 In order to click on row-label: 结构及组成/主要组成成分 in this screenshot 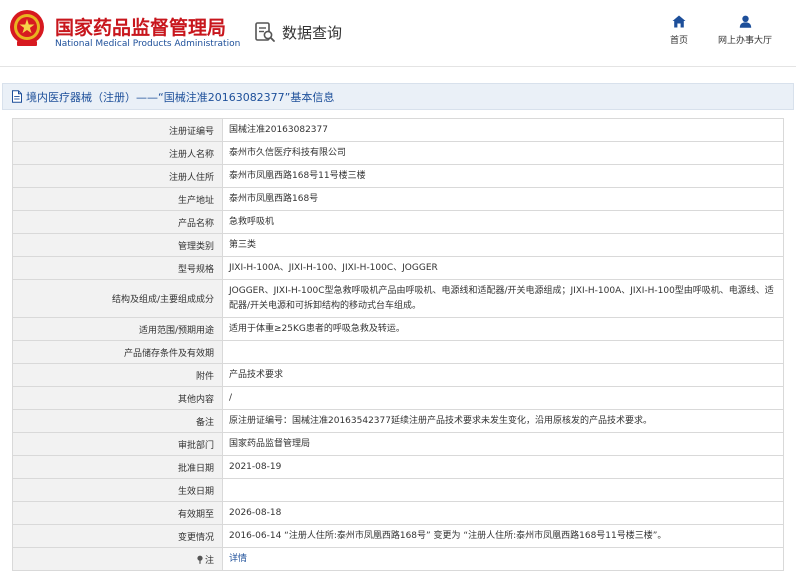, I will do `click(117, 298)`.